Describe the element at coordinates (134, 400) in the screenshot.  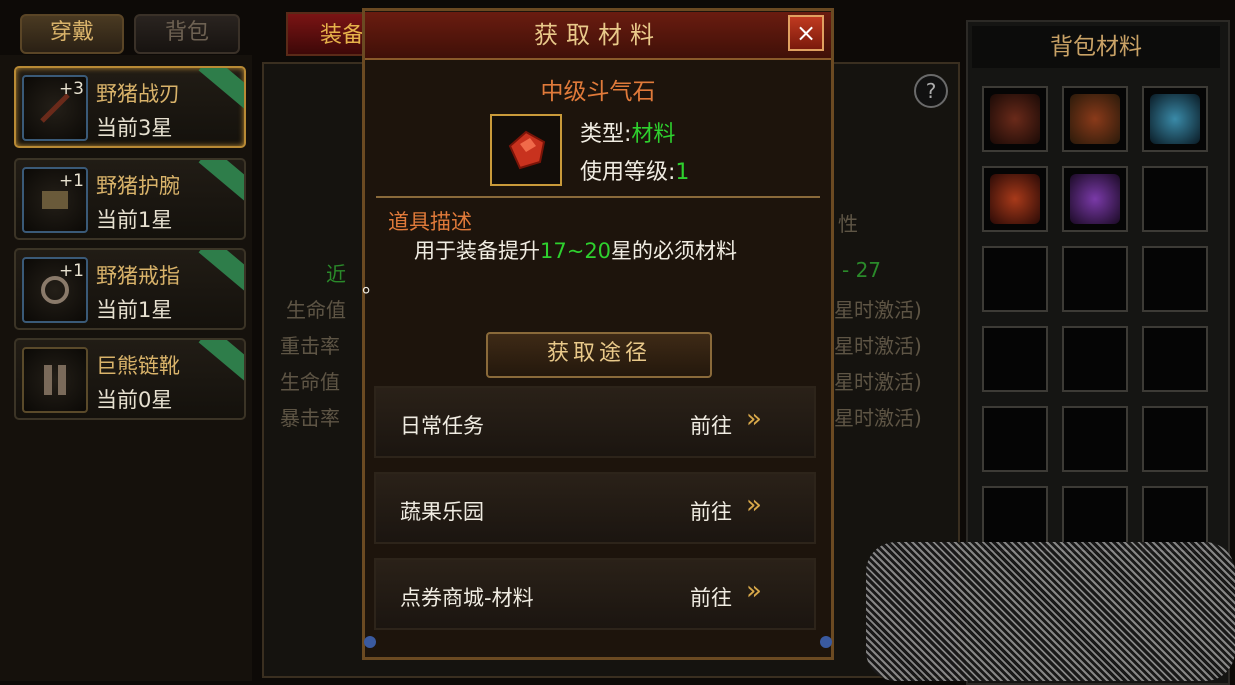
I see `equip-stars: 当前0星` at that location.